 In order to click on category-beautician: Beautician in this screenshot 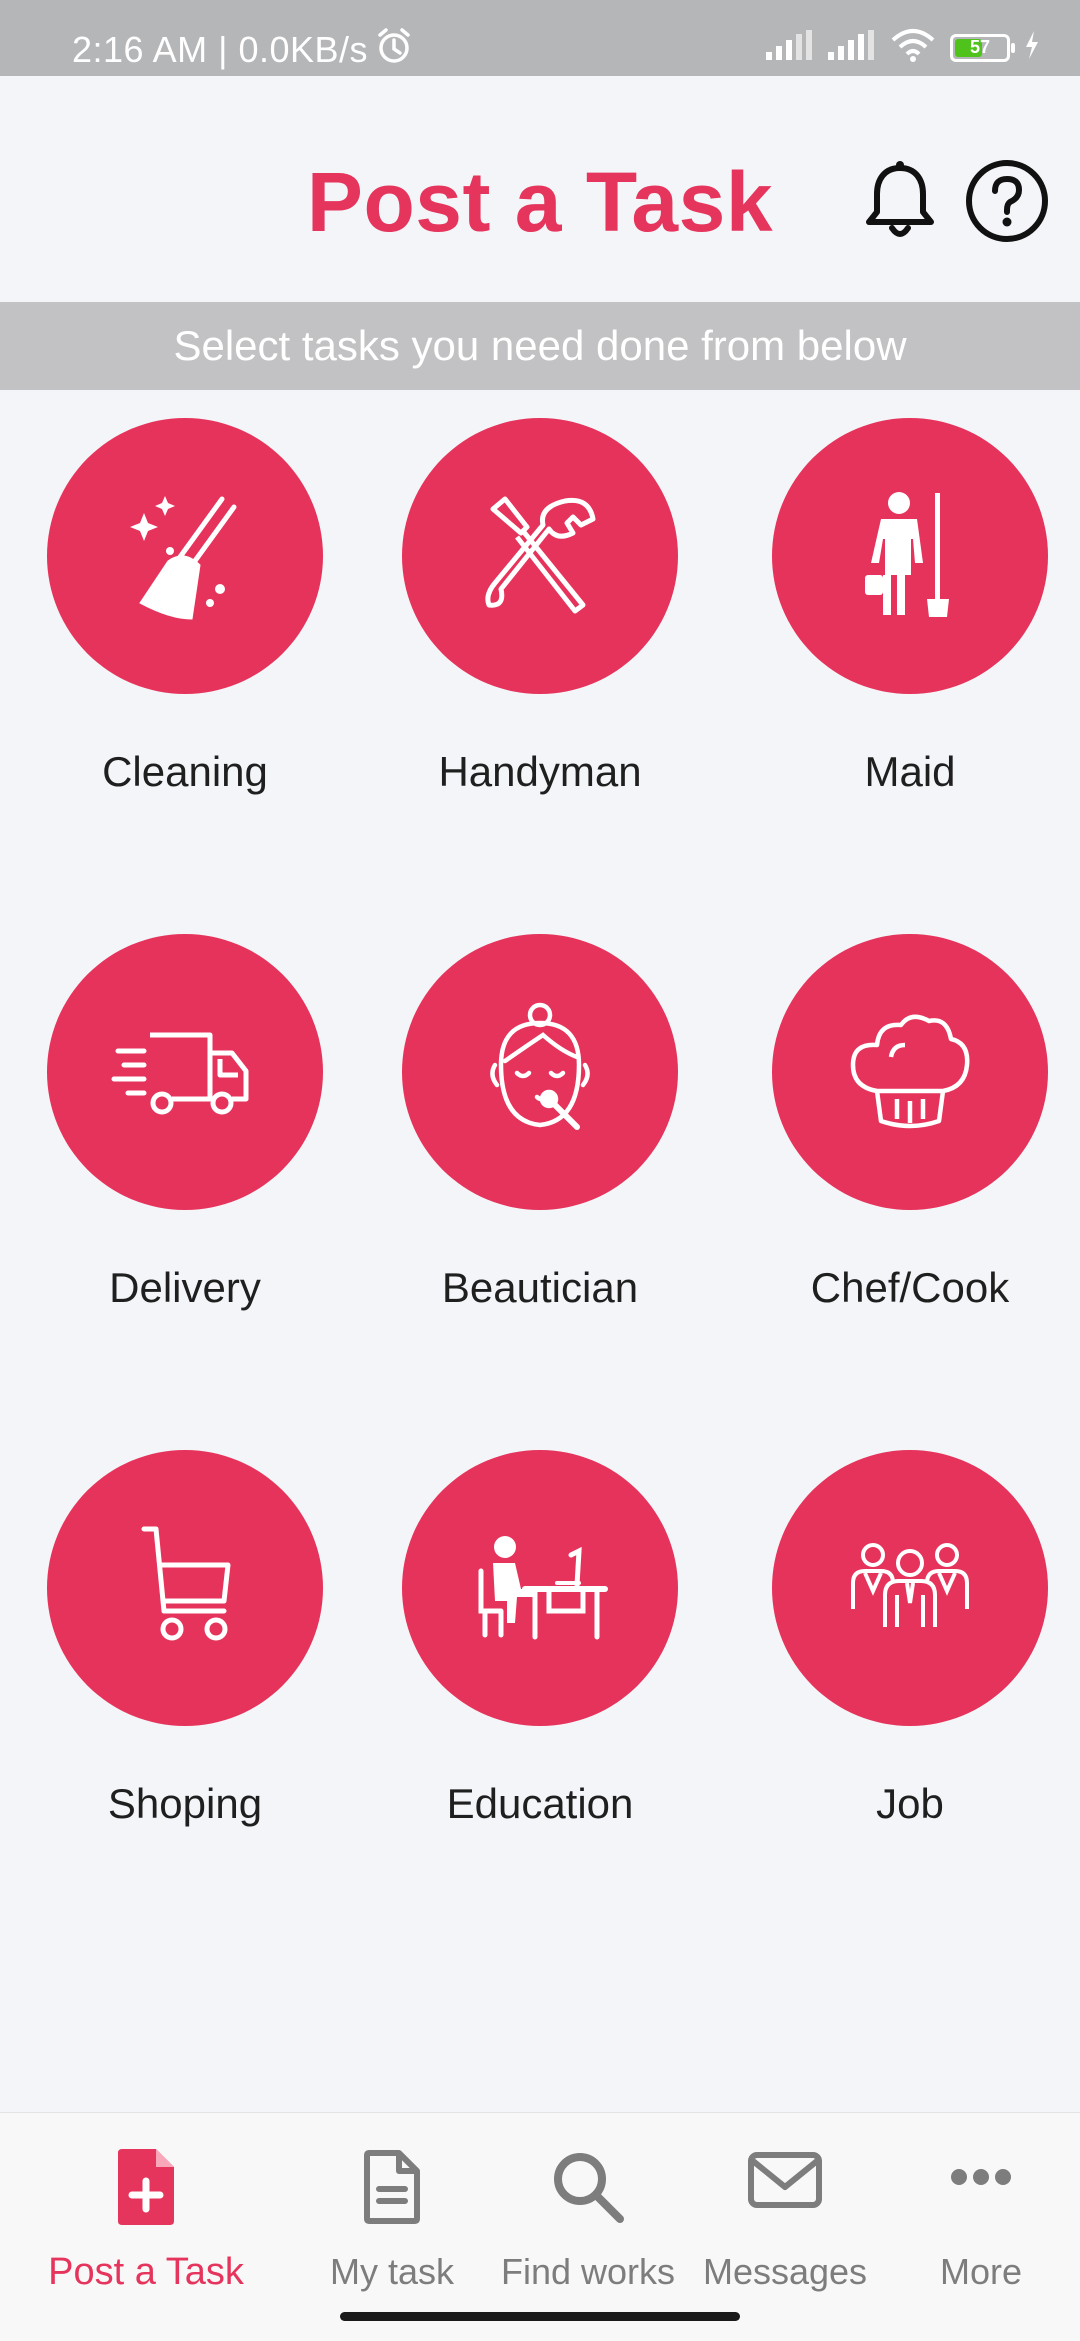, I will do `click(540, 1144)`.